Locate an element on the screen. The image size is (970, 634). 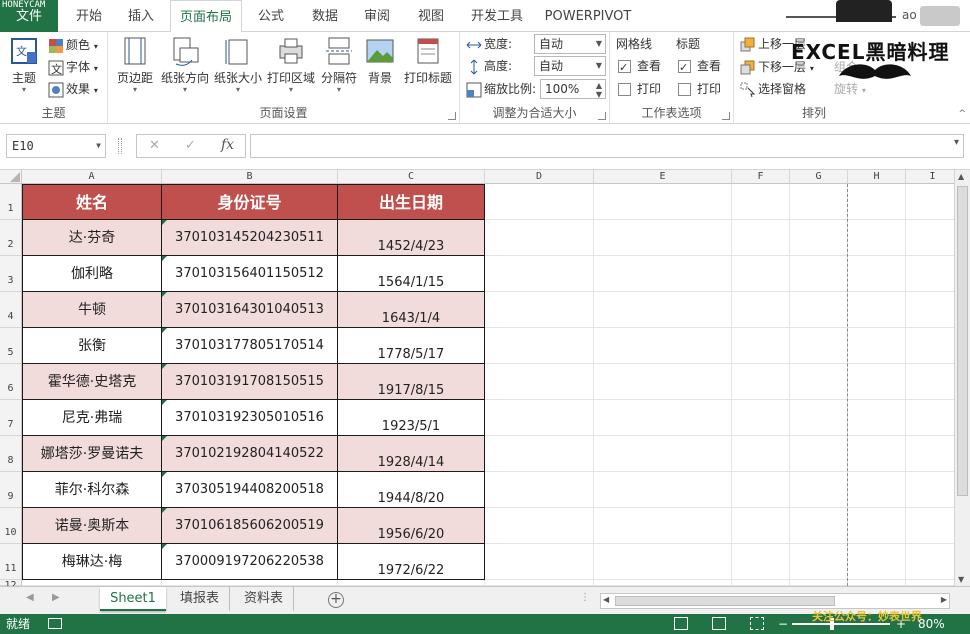
collapse-ribbon-icon: ^ is located at coordinates (962, 114).